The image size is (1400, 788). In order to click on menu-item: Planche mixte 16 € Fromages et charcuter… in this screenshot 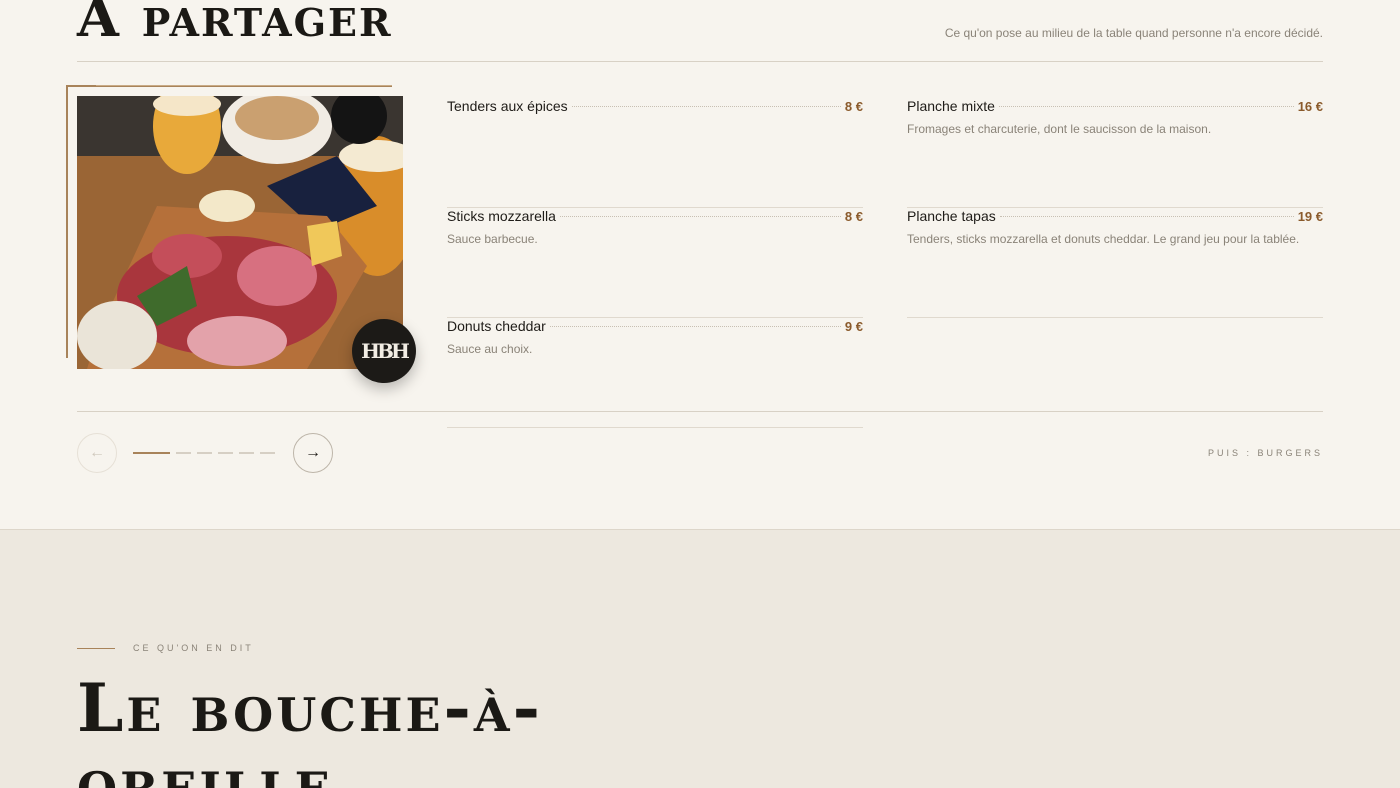, I will do `click(1115, 153)`.